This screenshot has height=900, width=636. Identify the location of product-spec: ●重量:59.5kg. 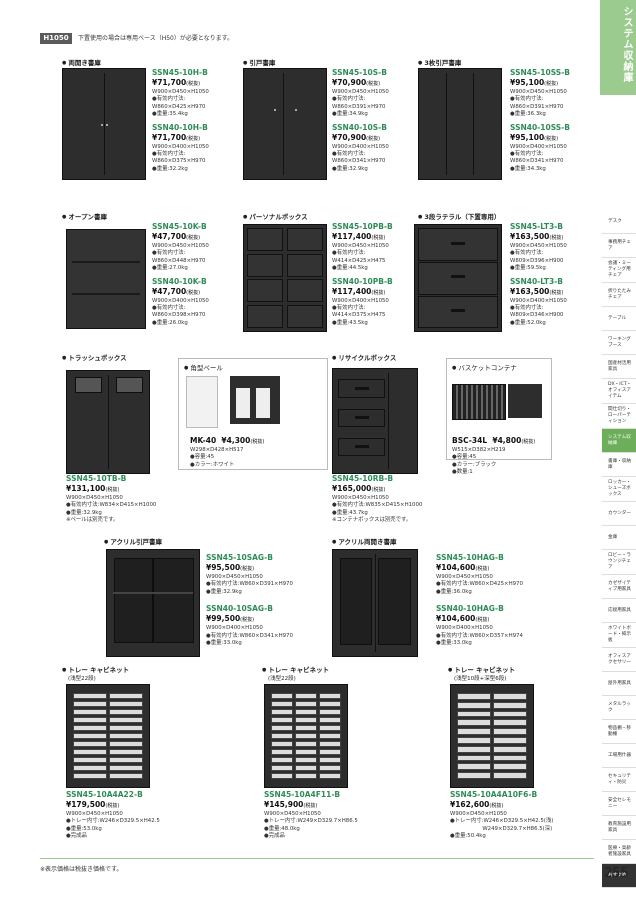
(528, 268).